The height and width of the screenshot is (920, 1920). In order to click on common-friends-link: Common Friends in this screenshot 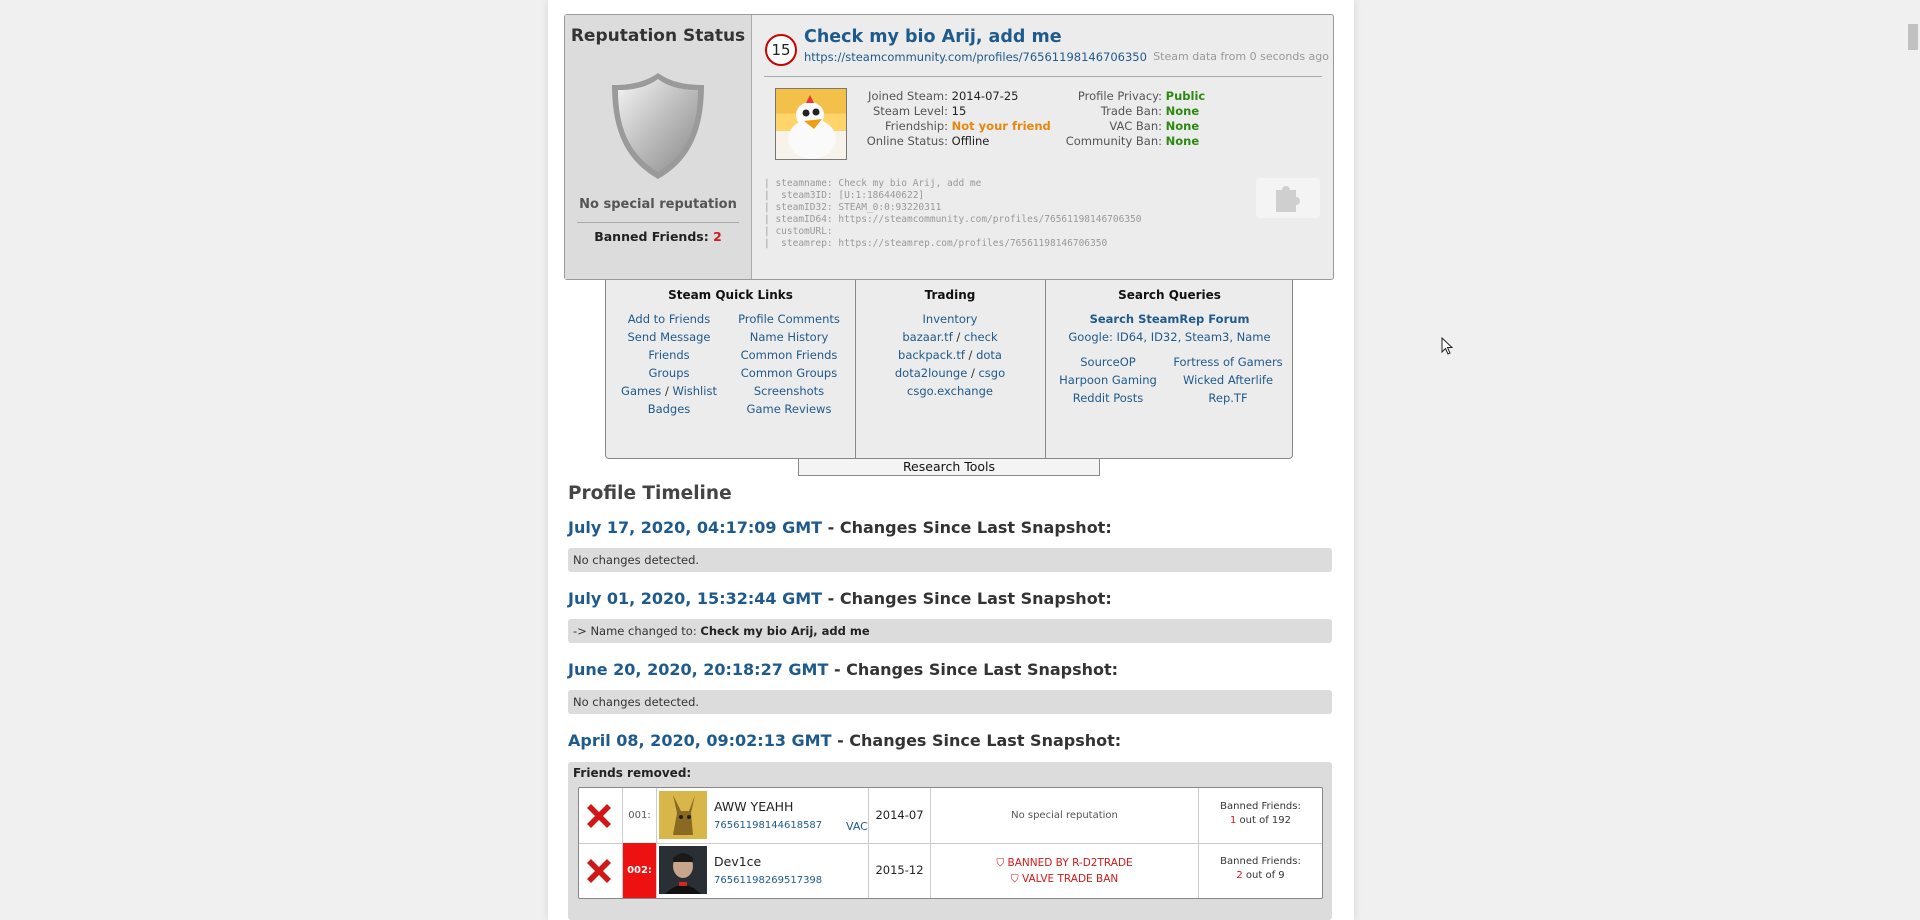, I will do `click(789, 355)`.